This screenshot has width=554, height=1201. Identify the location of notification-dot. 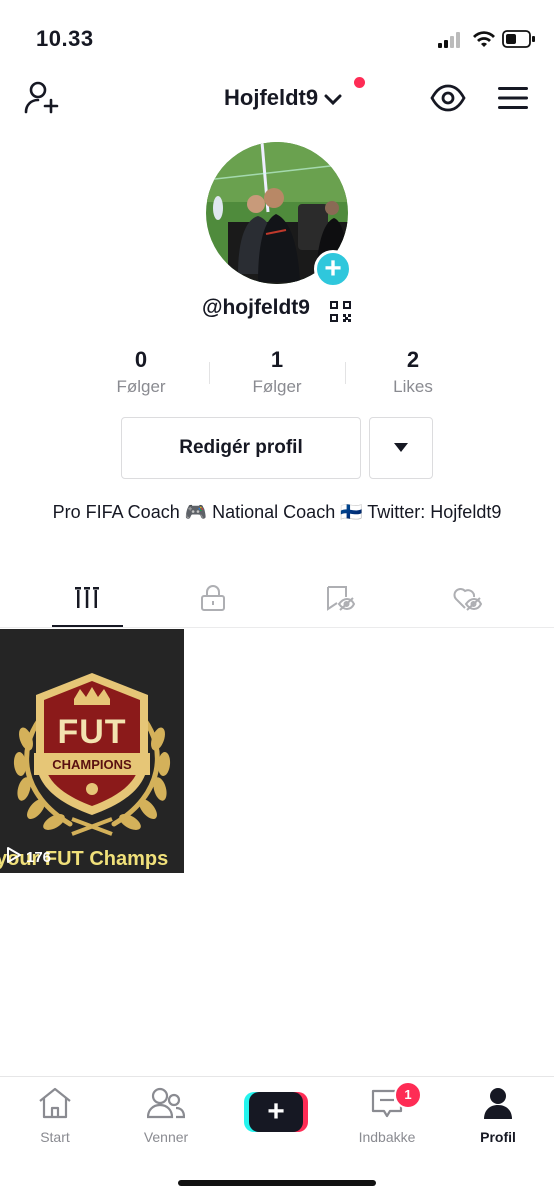
(359, 82).